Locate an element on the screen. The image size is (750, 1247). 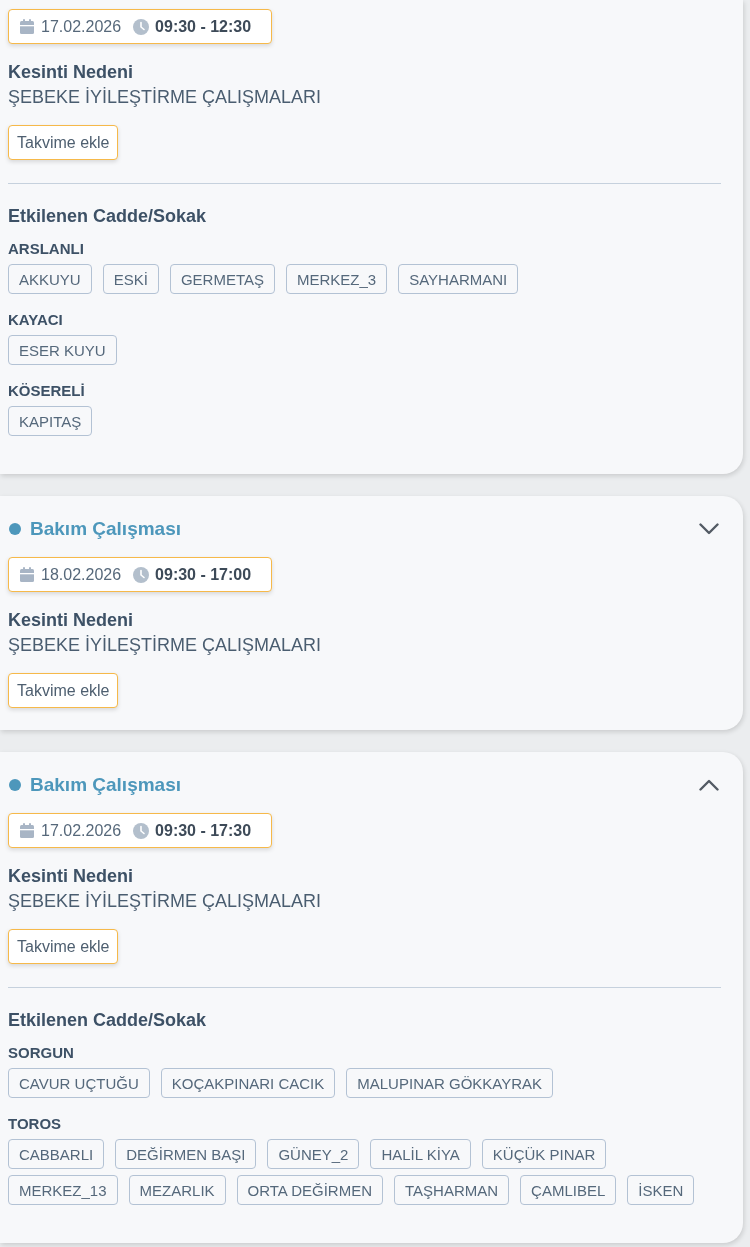
street-tag: MERKEZ_13 is located at coordinates (63, 1190).